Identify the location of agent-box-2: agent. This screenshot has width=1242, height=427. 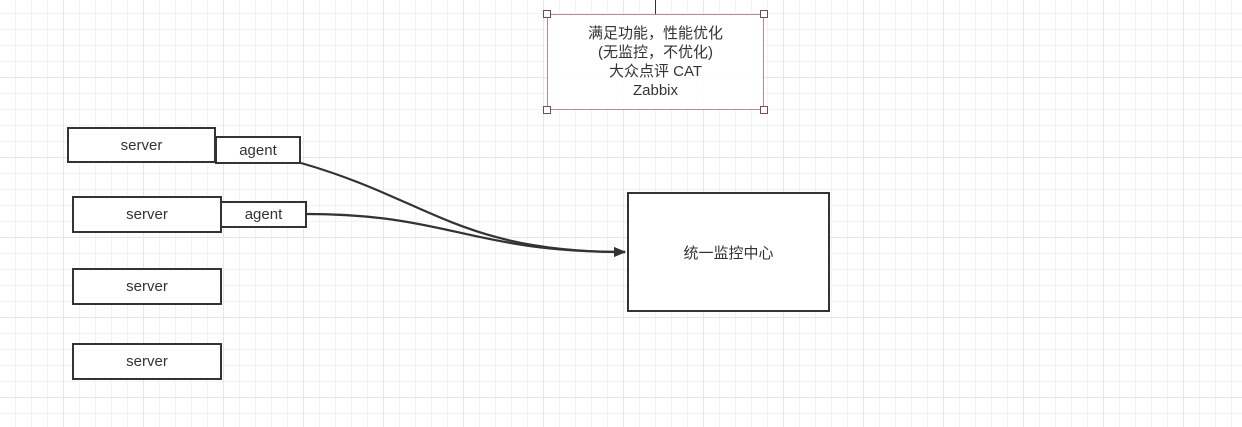
(263, 214).